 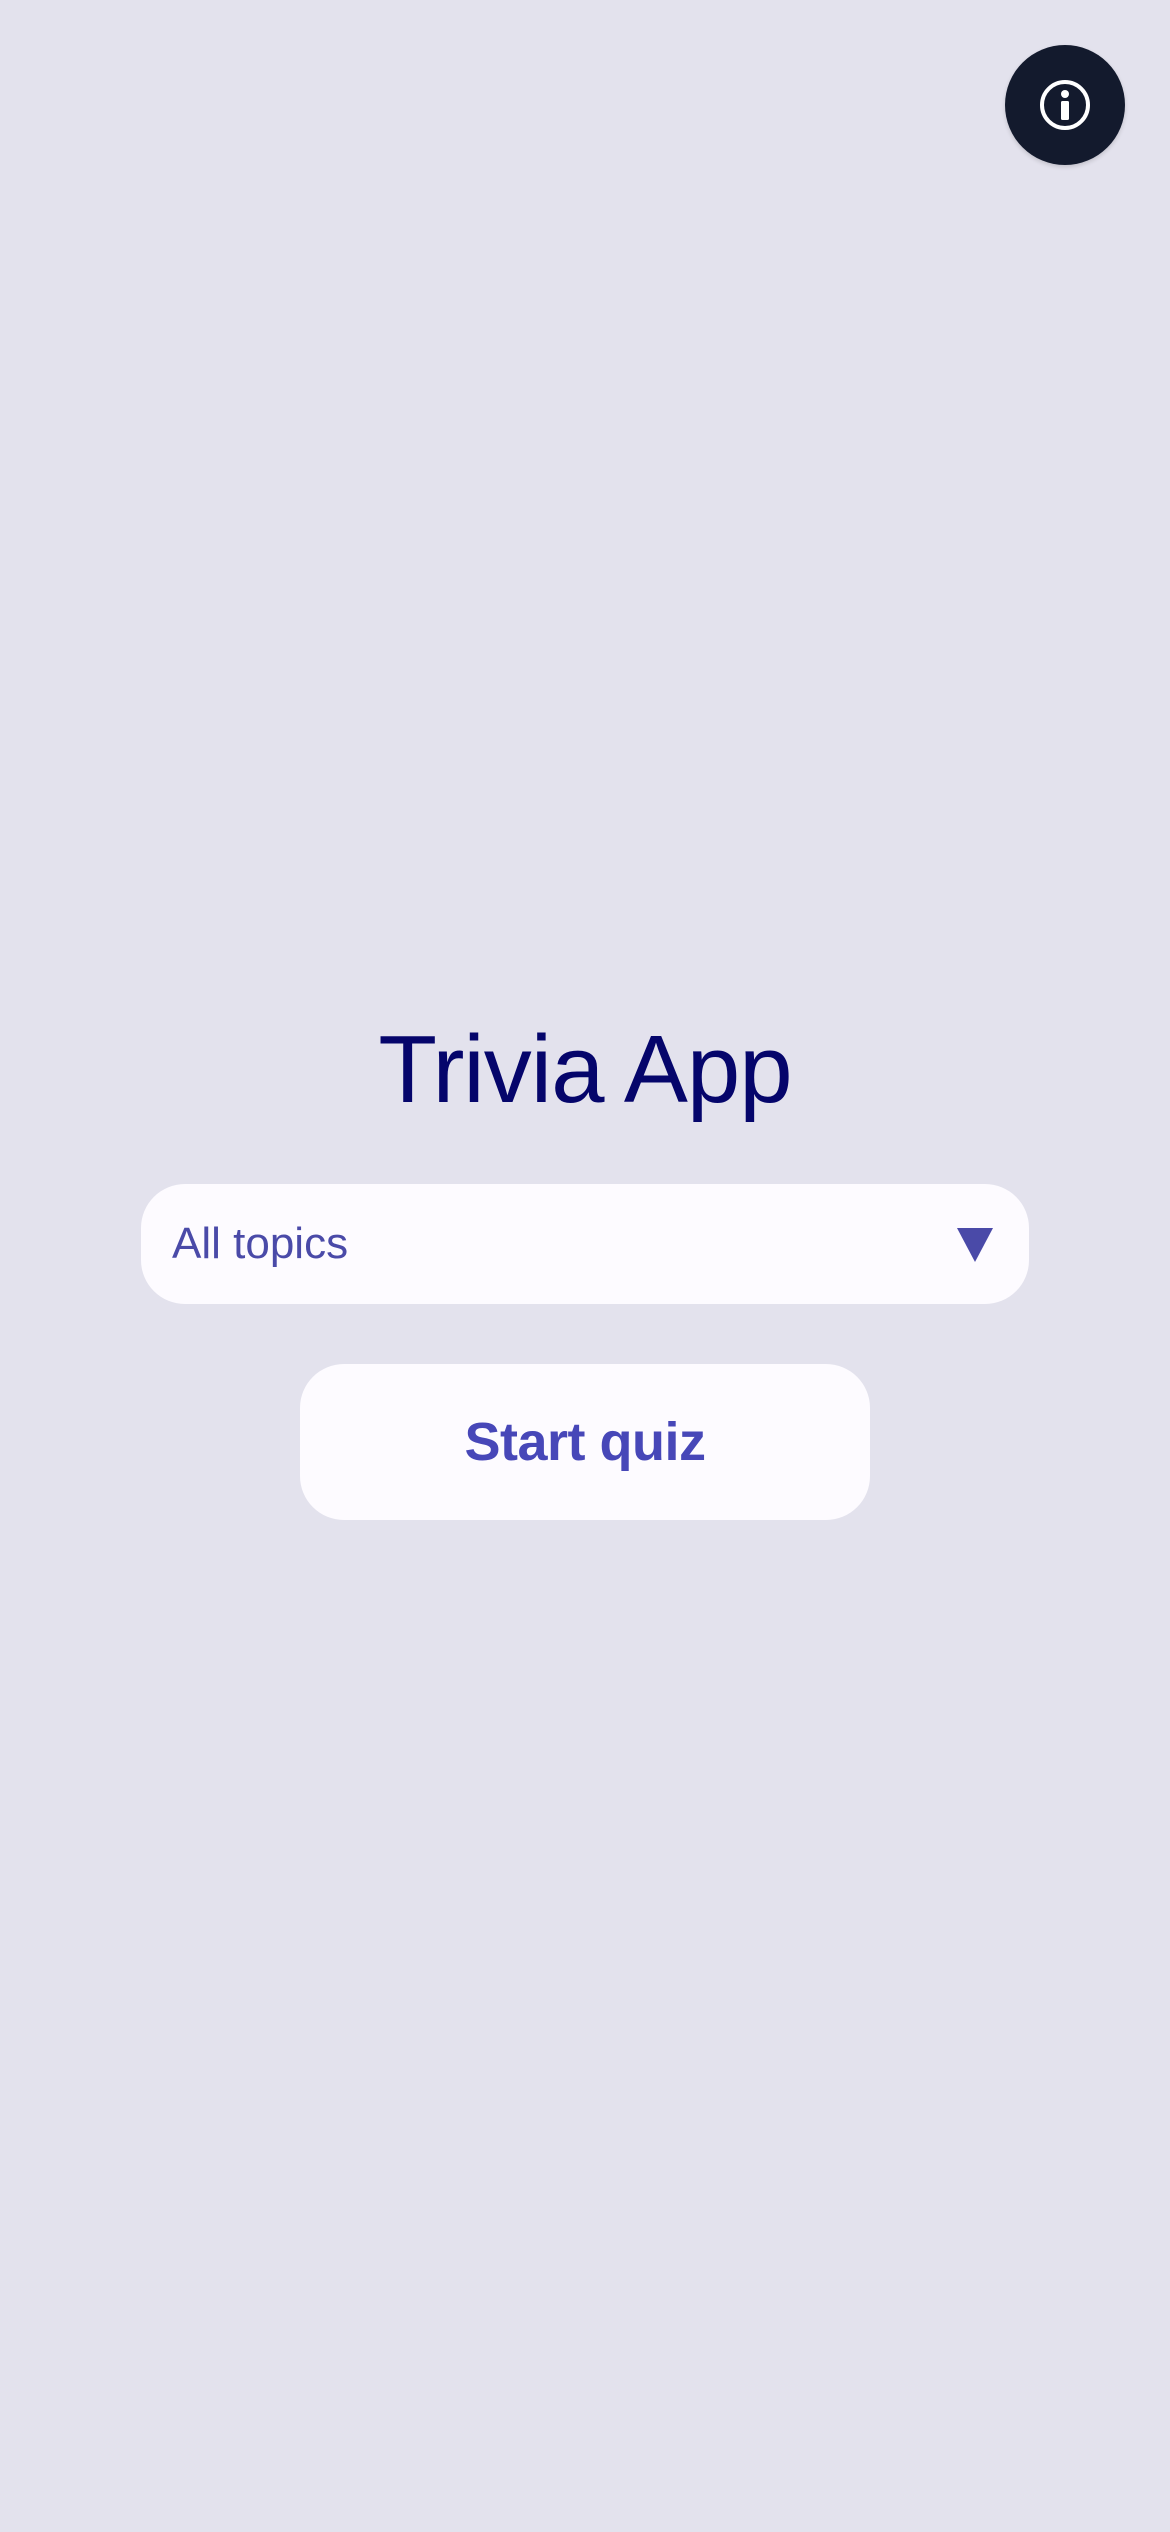 I want to click on topic-select: All topics, so click(x=585, y=1244).